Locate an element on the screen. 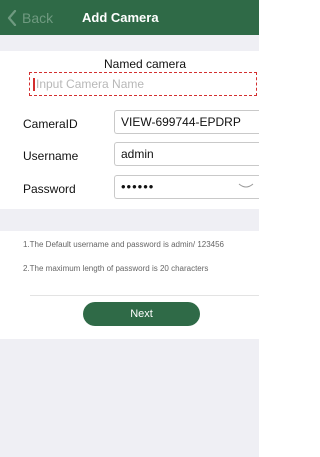  eye-closed-icon is located at coordinates (246, 186).